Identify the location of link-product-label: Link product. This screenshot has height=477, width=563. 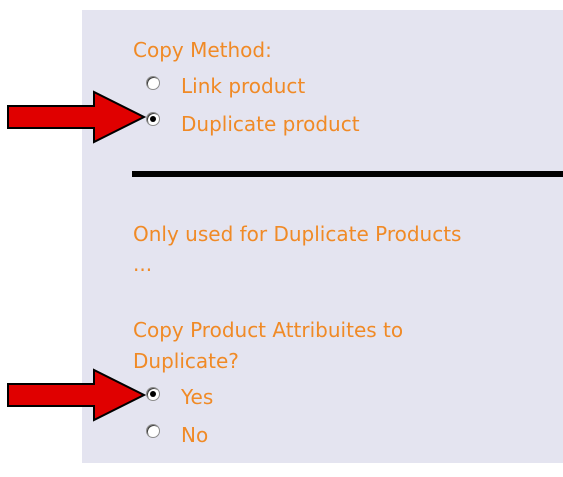
(243, 86).